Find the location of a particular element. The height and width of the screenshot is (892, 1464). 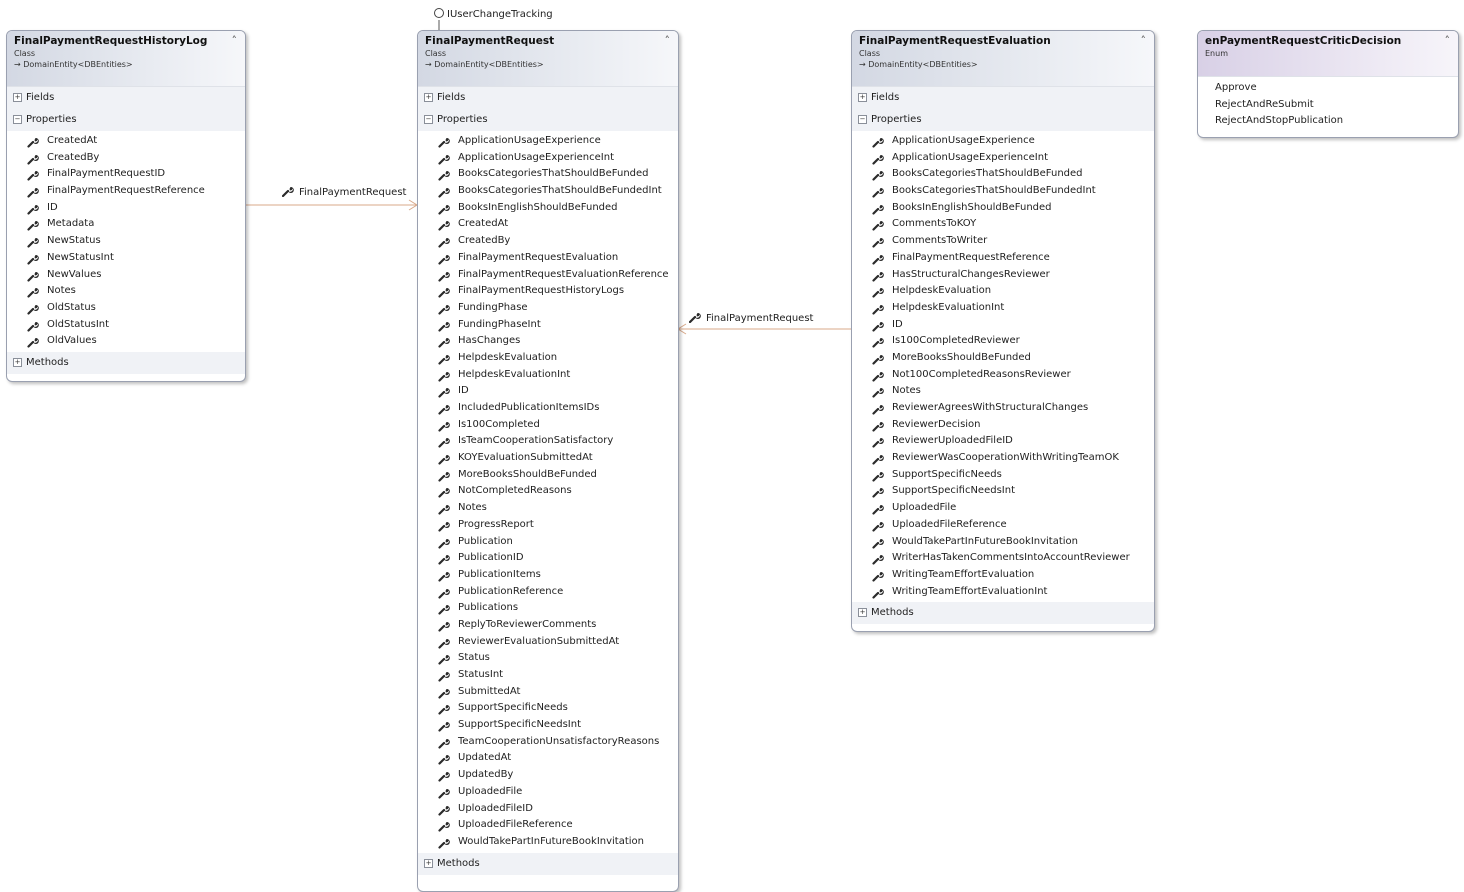

interface-lollipop: IUserChangeTracking is located at coordinates (493, 14).